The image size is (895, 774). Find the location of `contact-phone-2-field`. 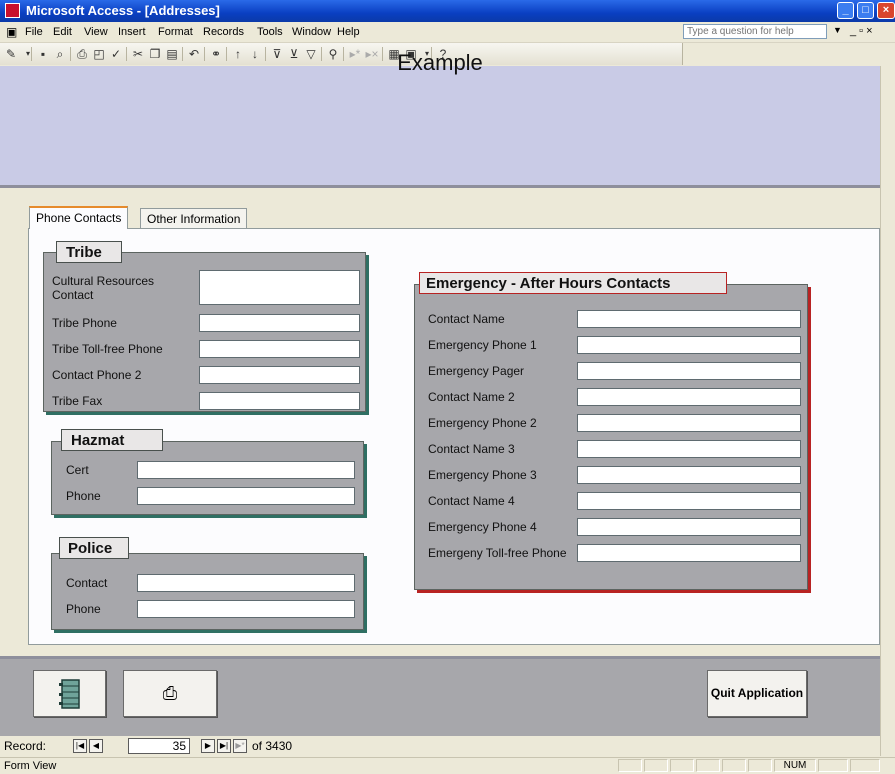

contact-phone-2-field is located at coordinates (279, 375).